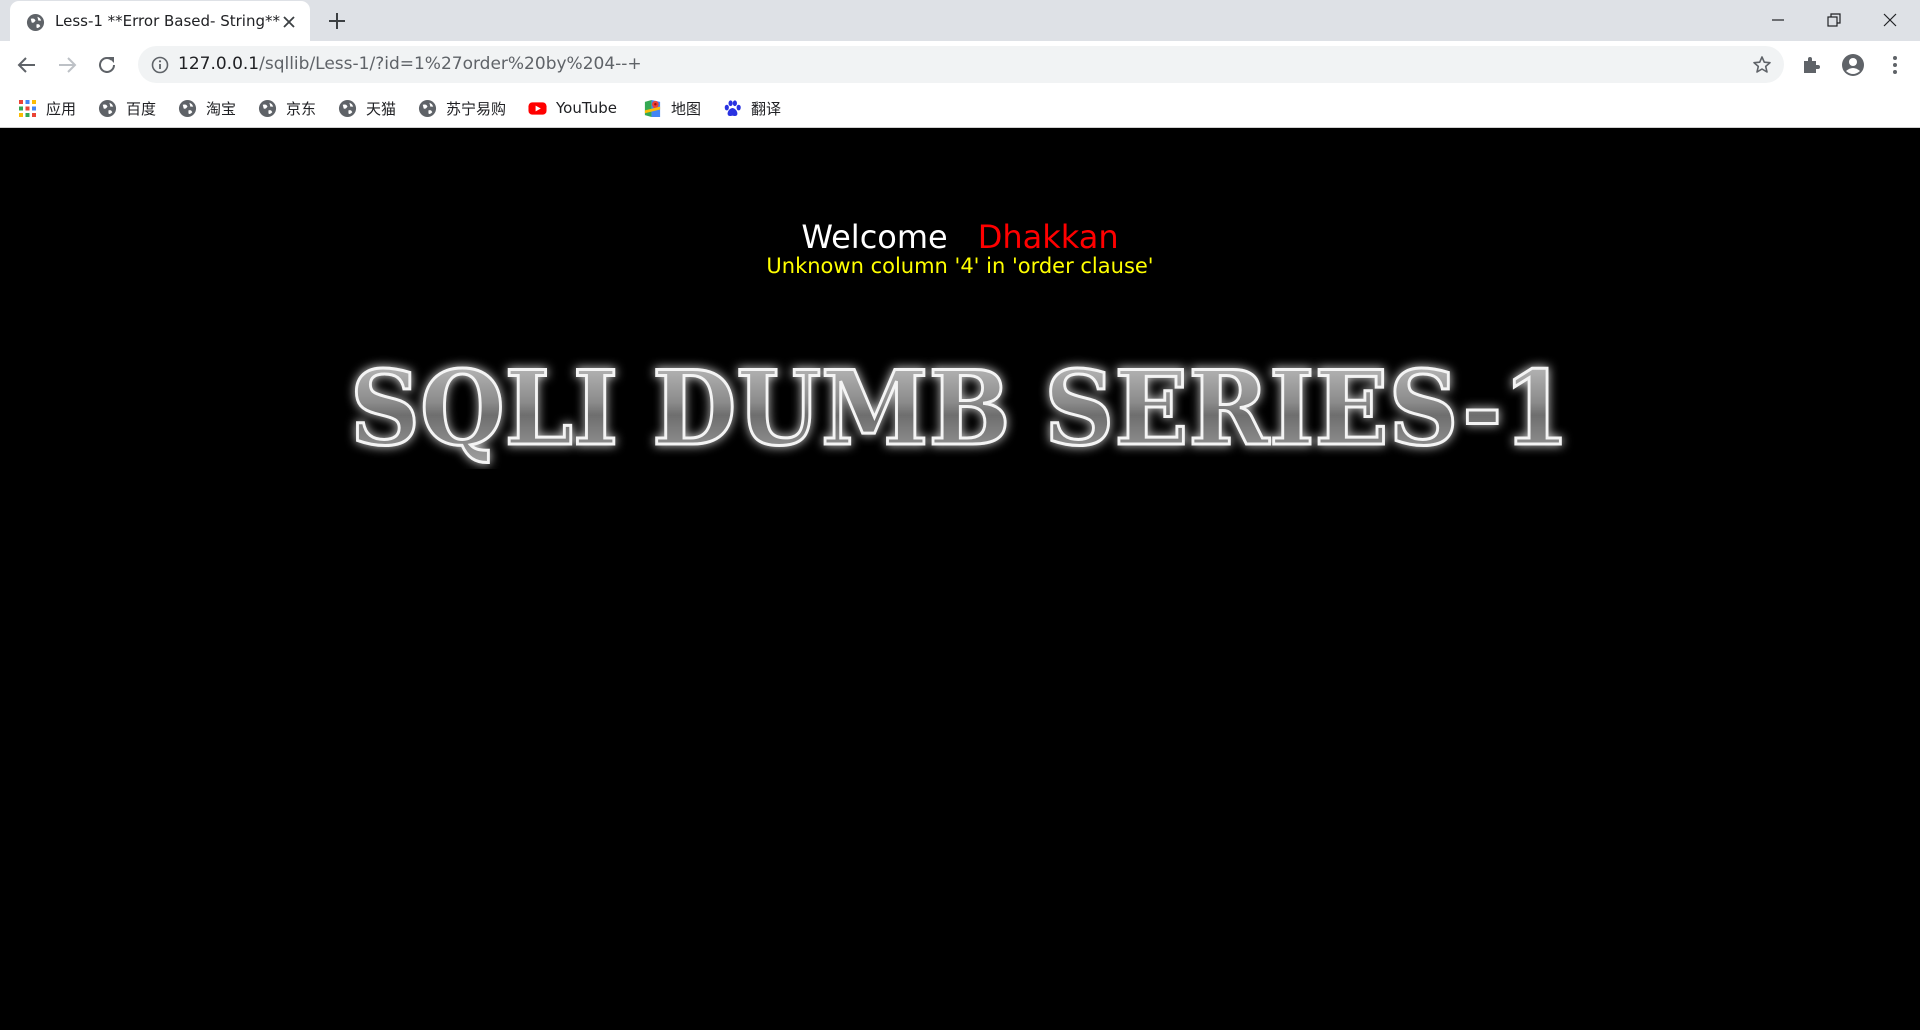 This screenshot has width=1920, height=1030. What do you see at coordinates (337, 21) in the screenshot?
I see `new-tab-plus-icon` at bounding box center [337, 21].